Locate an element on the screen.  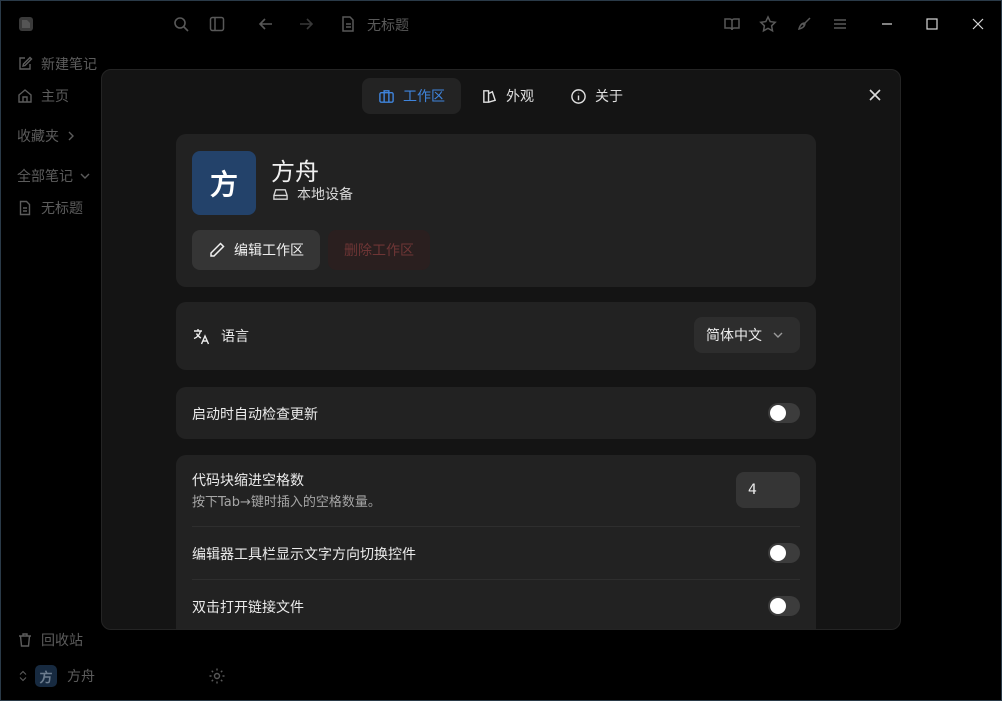
sidebar-new-note: 新建笔记 is located at coordinates (57, 64).